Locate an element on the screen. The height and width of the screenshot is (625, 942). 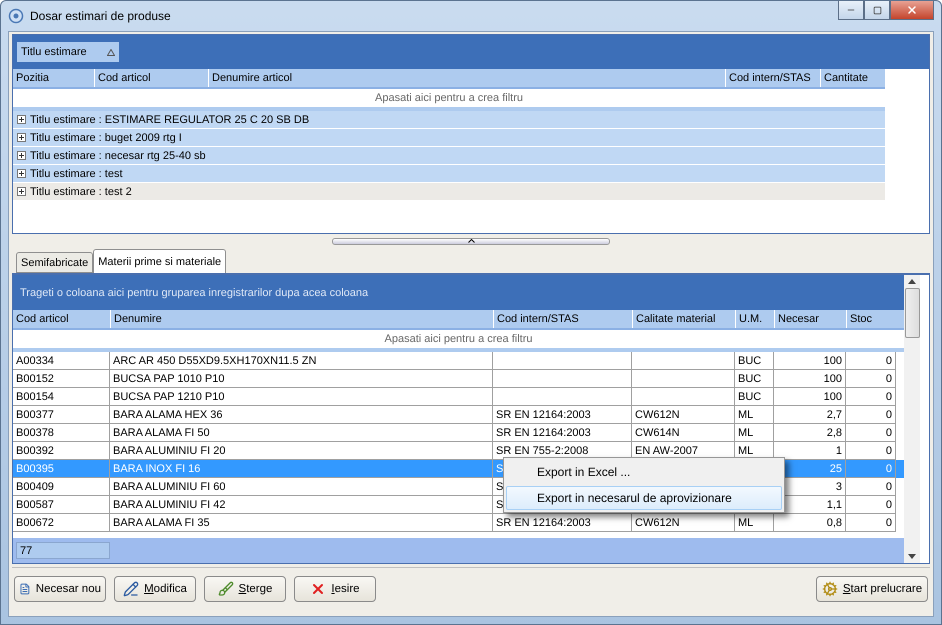
close-button is located at coordinates (912, 10).